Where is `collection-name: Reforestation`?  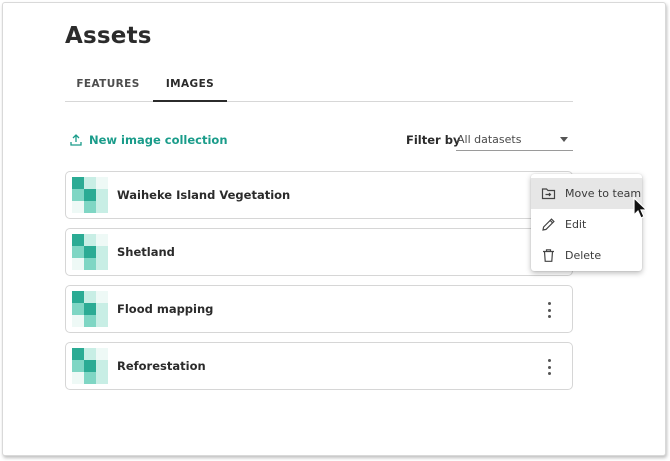 collection-name: Reforestation is located at coordinates (161, 366).